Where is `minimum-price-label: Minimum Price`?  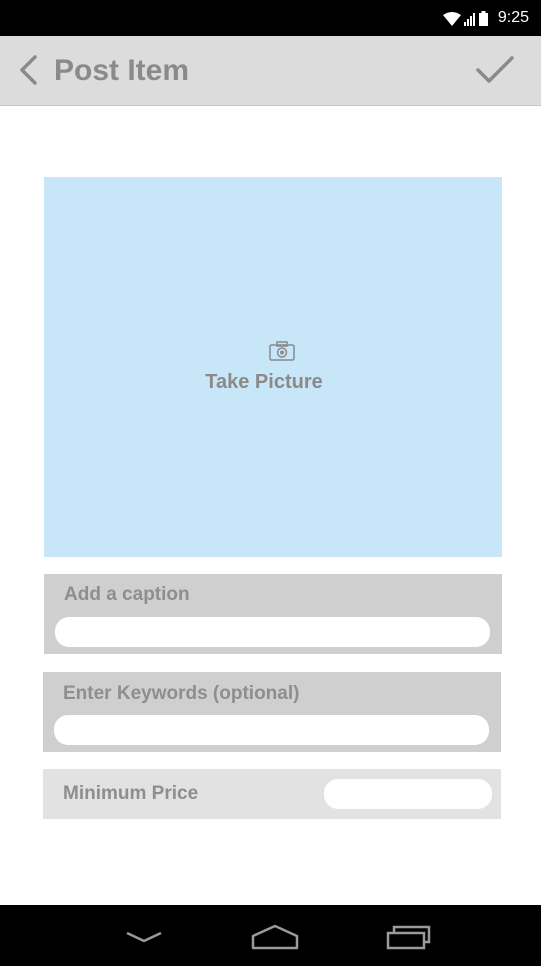 minimum-price-label: Minimum Price is located at coordinates (131, 793).